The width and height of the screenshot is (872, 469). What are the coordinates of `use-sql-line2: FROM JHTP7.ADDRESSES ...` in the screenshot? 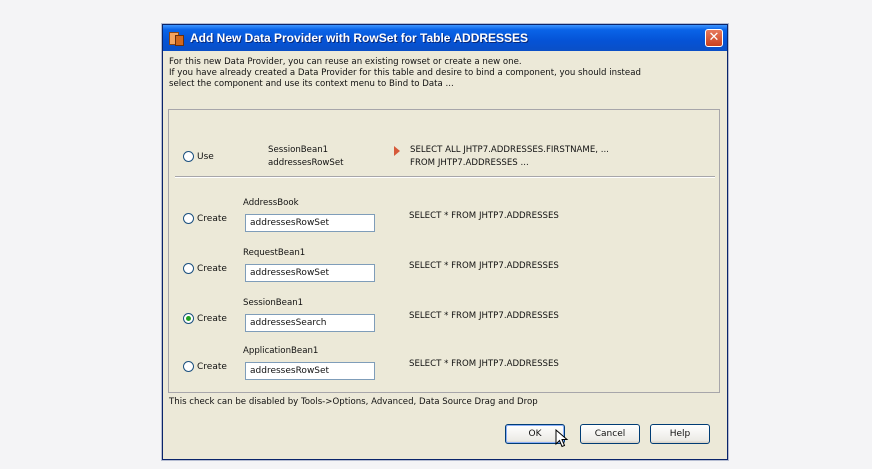 It's located at (469, 163).